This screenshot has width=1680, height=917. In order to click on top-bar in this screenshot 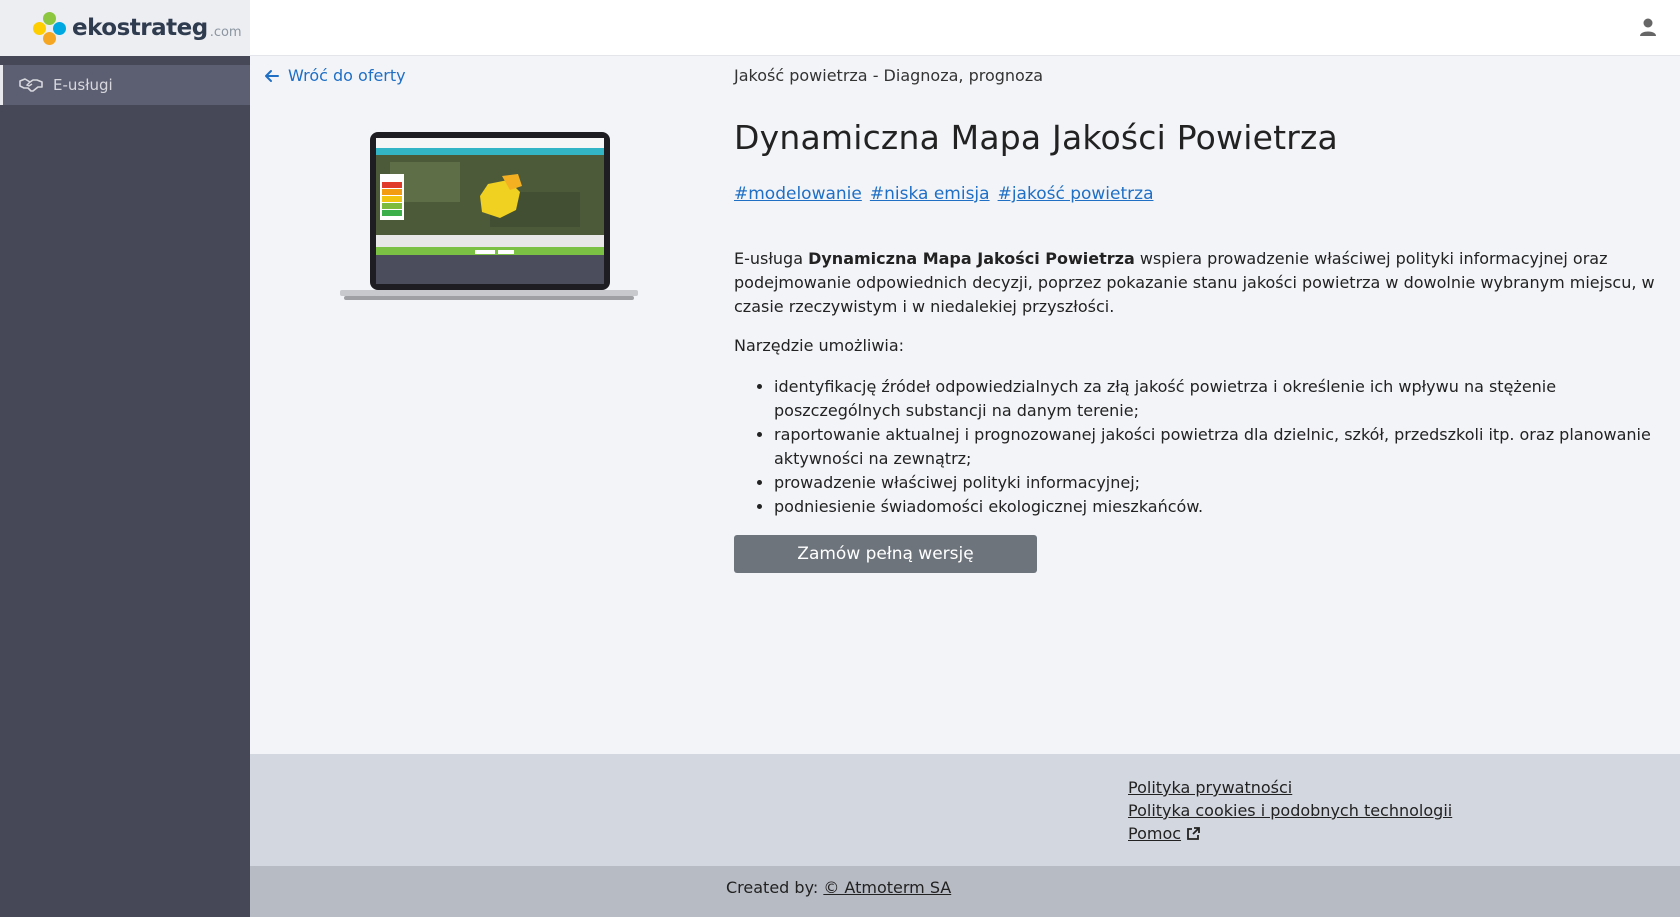, I will do `click(965, 28)`.